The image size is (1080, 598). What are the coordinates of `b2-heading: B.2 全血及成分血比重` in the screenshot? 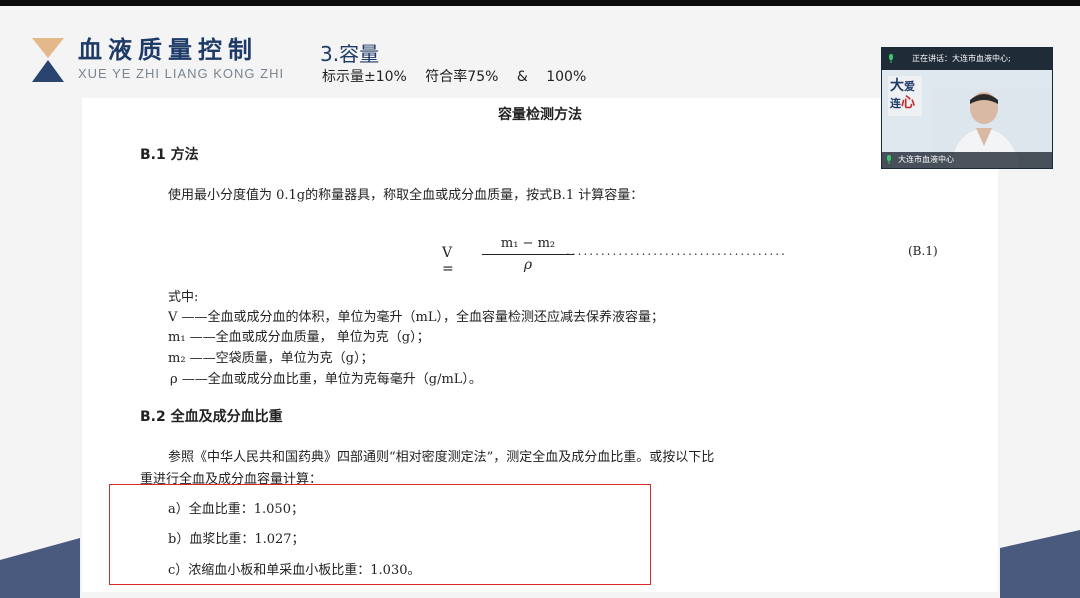 It's located at (211, 417).